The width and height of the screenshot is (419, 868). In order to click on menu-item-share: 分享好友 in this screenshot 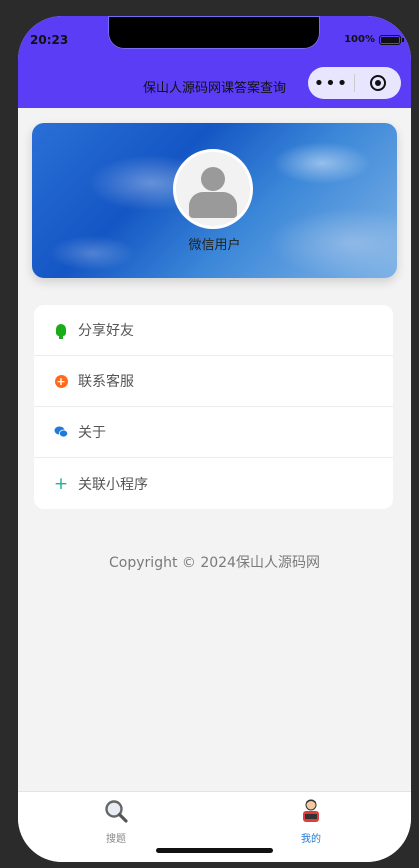, I will do `click(213, 330)`.